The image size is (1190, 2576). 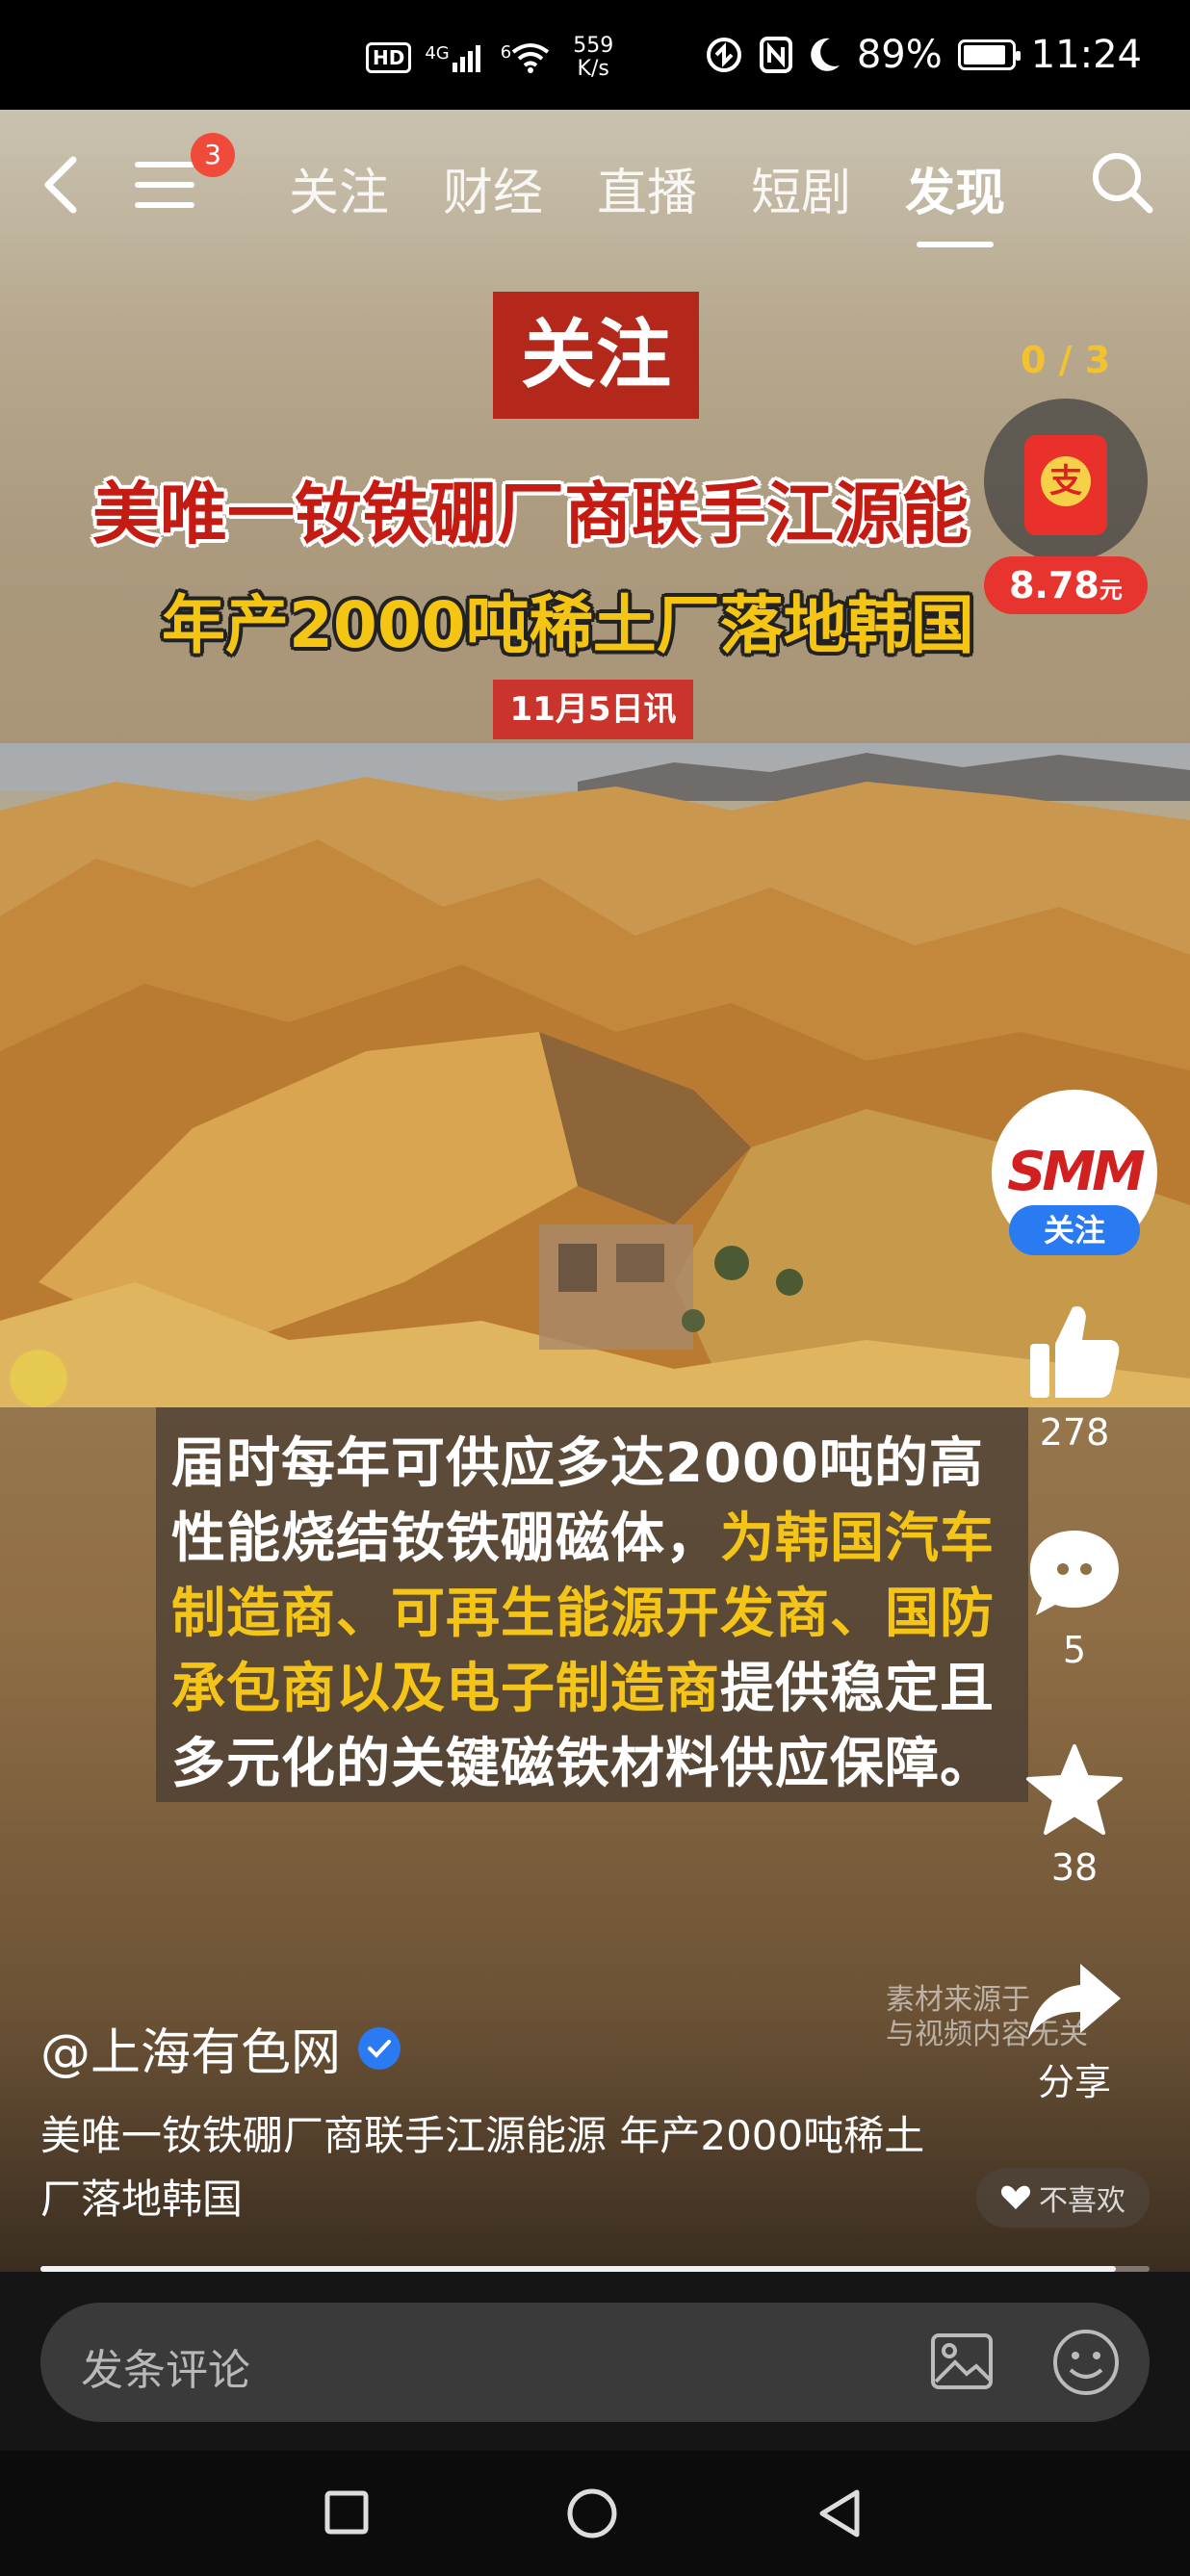 What do you see at coordinates (568, 625) in the screenshot?
I see `video-headline-line2: 年产2000吨稀土厂落地韩国` at bounding box center [568, 625].